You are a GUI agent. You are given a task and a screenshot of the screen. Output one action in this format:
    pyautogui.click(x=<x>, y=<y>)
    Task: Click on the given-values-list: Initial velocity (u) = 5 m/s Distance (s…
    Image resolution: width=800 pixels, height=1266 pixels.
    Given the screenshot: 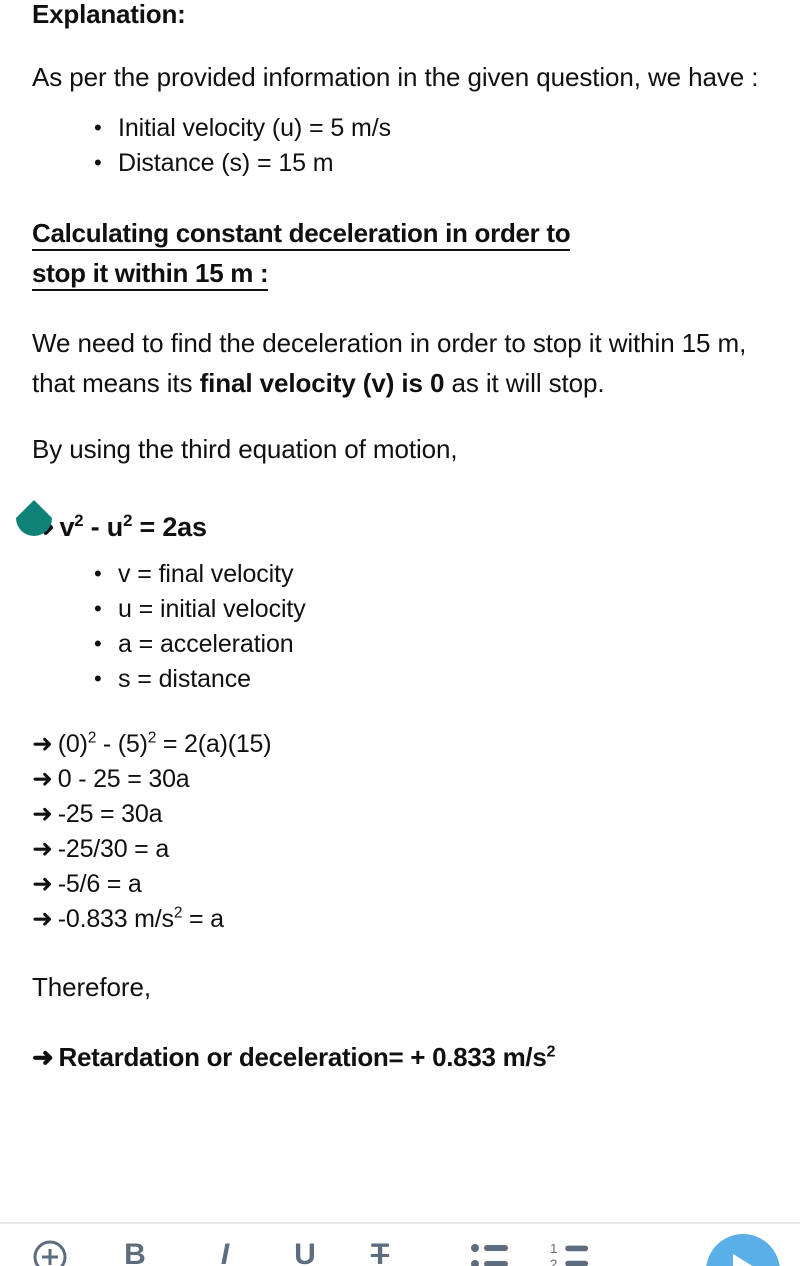 What is the action you would take?
    pyautogui.click(x=400, y=139)
    